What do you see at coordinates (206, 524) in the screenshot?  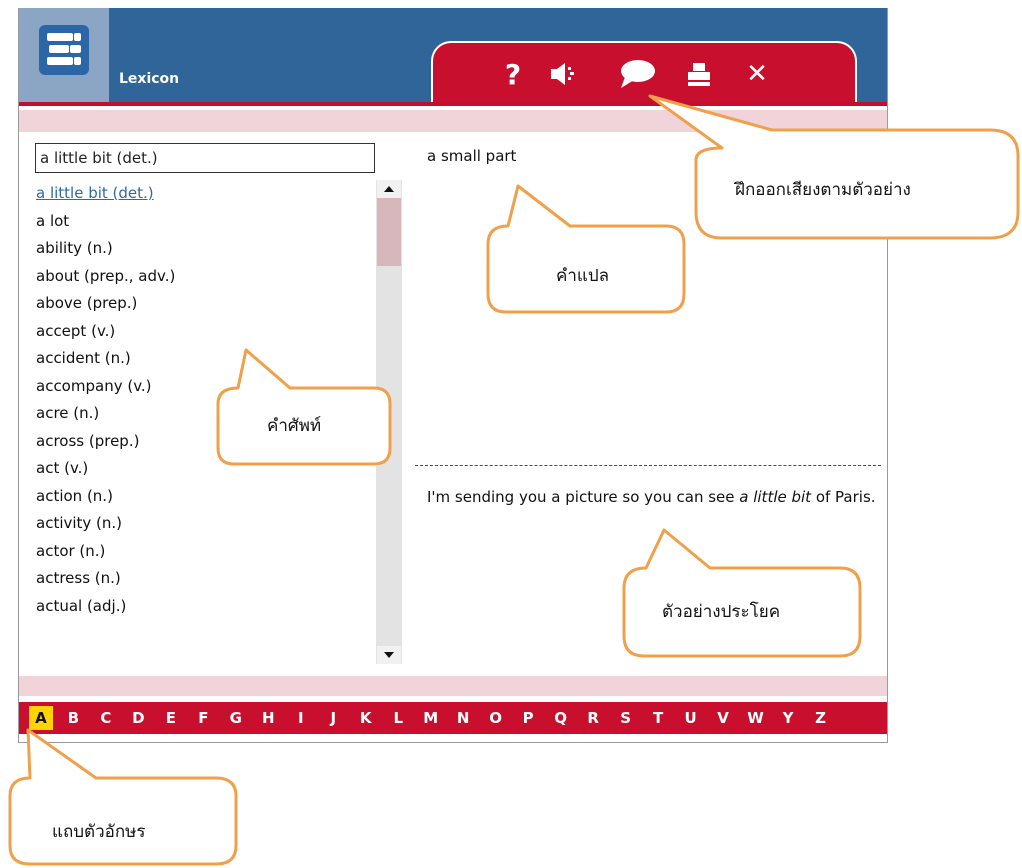 I see `word-list-item: activity (n.)` at bounding box center [206, 524].